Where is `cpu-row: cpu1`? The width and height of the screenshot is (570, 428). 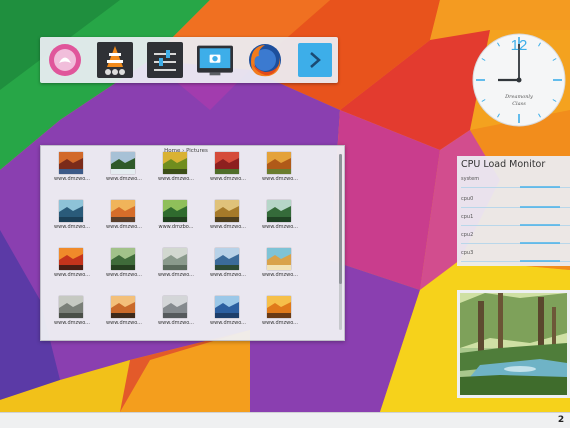 cpu-row: cpu1 is located at coordinates (515, 222).